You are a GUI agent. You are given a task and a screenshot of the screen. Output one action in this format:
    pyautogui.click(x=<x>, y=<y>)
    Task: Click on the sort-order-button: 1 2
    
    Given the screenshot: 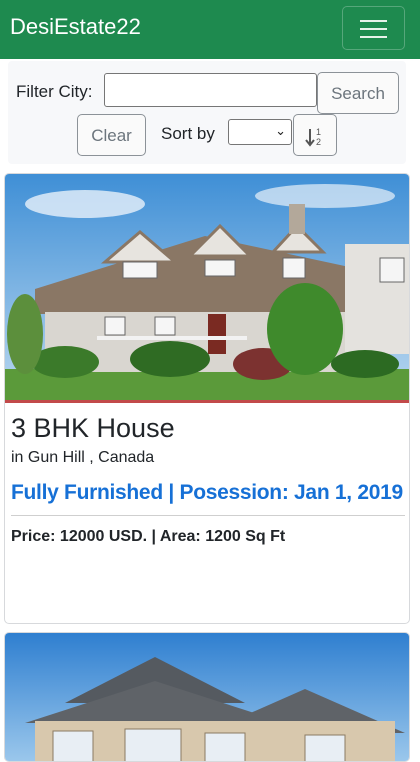 What is the action you would take?
    pyautogui.click(x=315, y=135)
    